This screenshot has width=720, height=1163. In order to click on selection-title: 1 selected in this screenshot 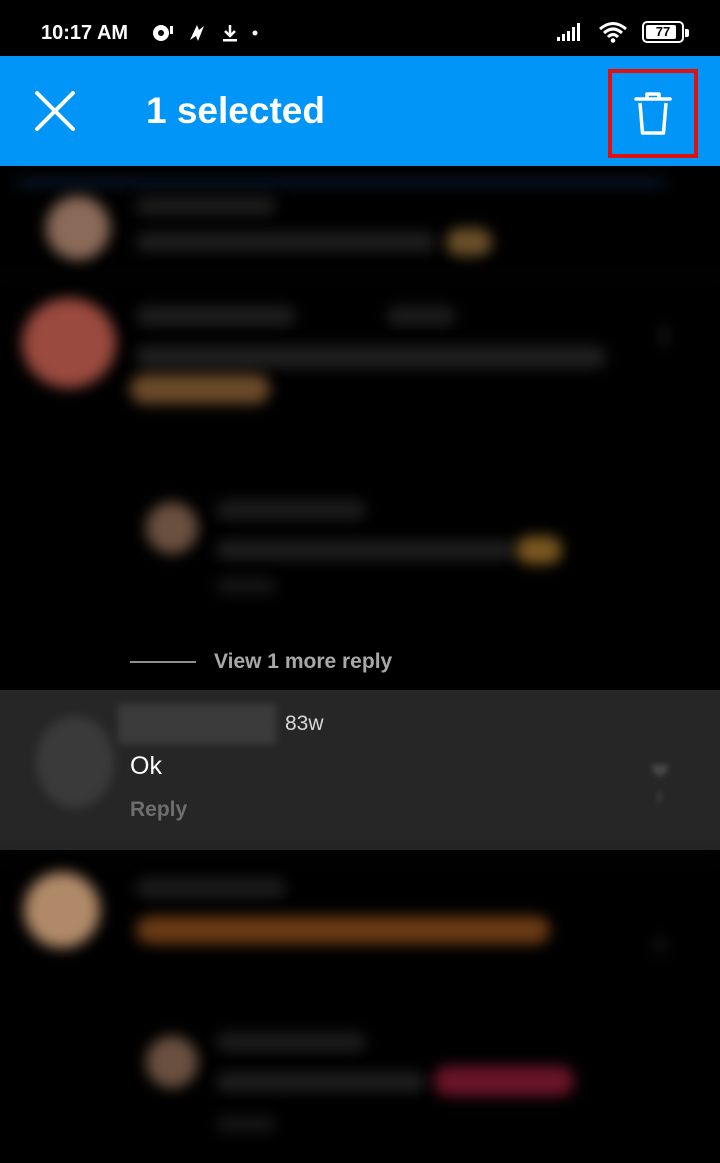, I will do `click(235, 110)`.